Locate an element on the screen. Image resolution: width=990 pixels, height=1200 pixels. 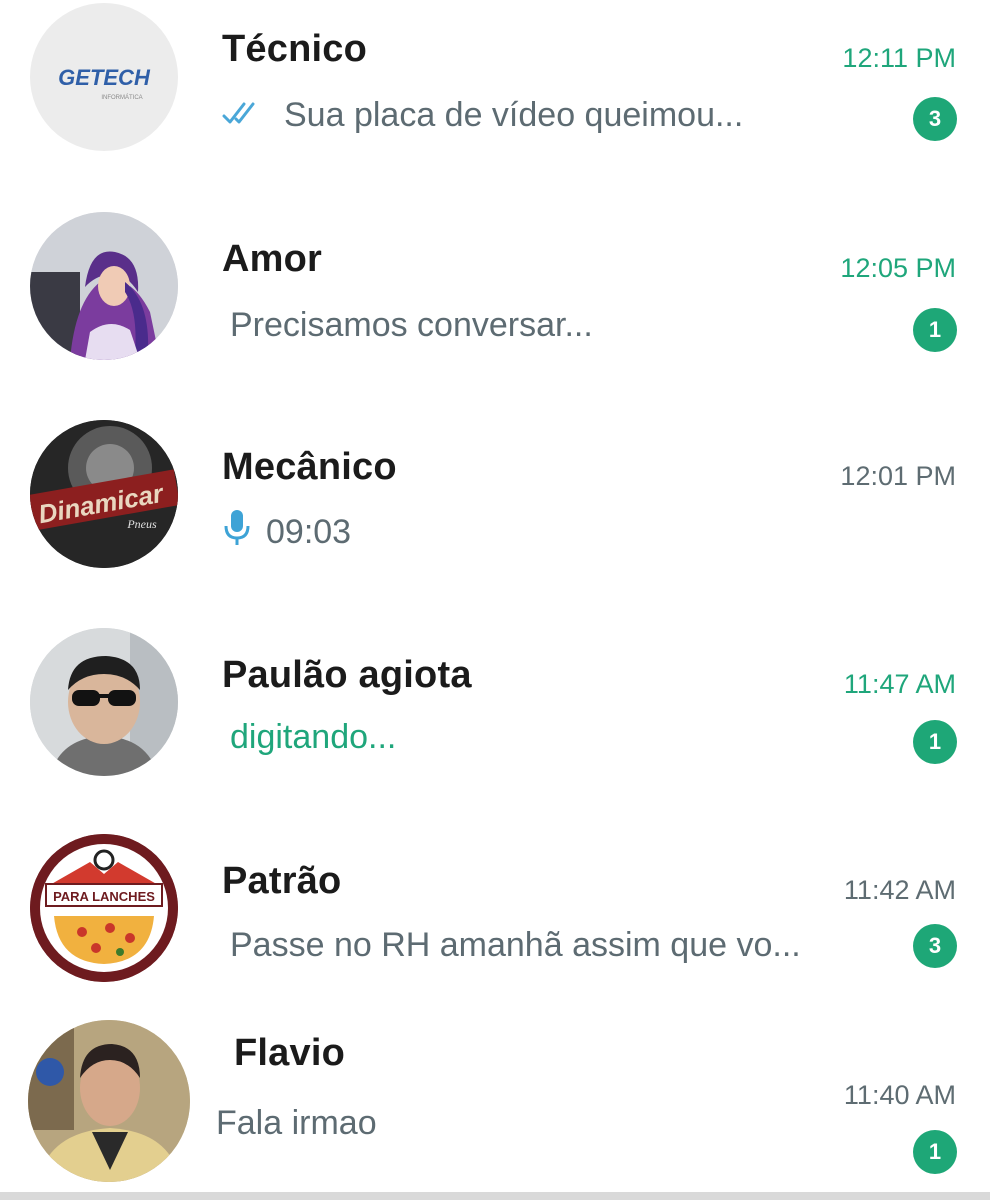
microphone-icon is located at coordinates (237, 532).